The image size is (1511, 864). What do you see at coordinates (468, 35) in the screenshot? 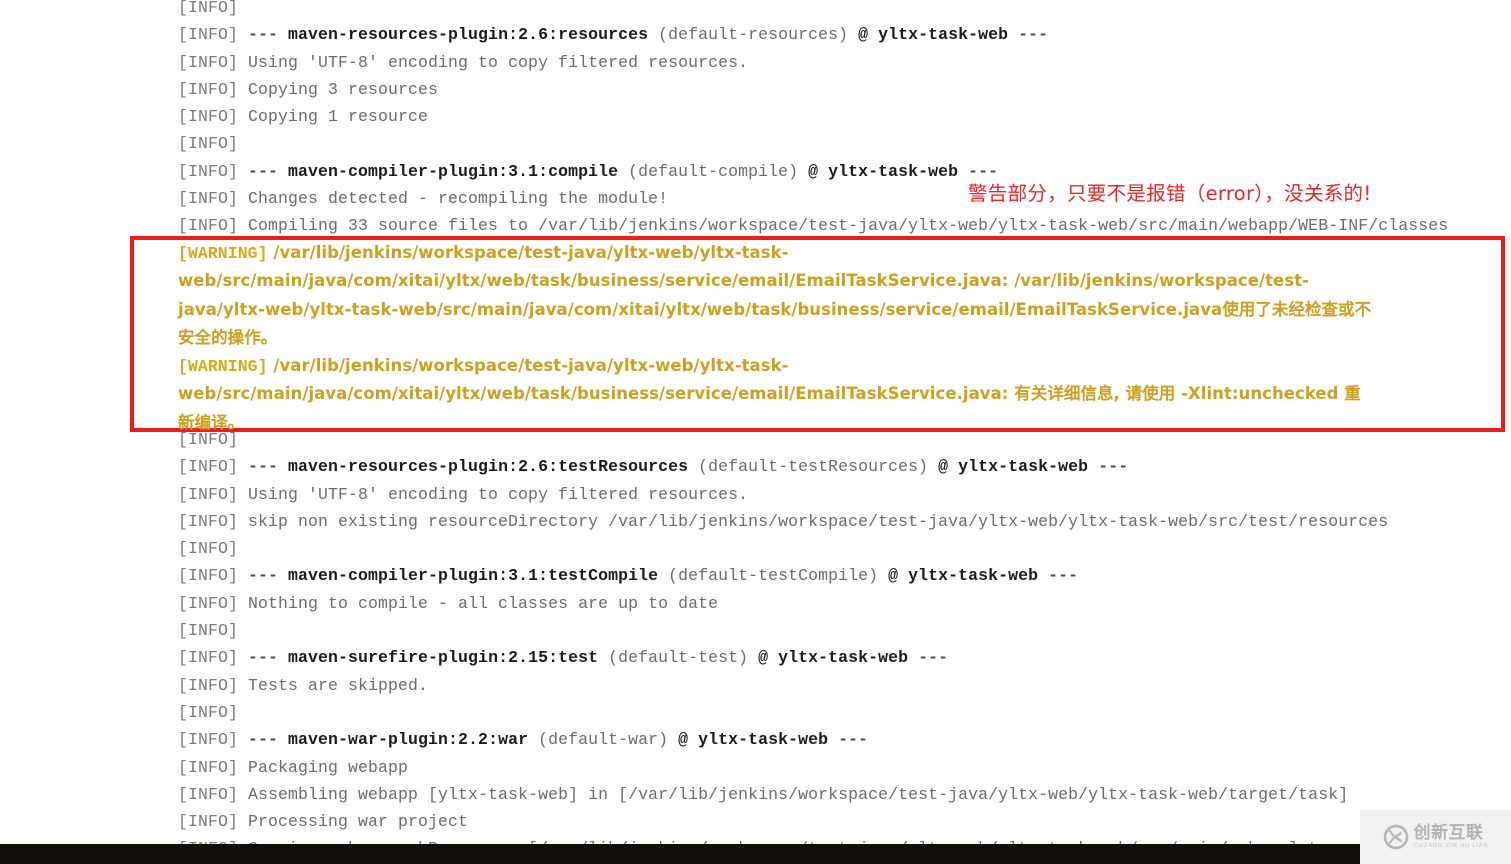
I see `maven-goal: maven-resources-plugin:2.6:resources` at bounding box center [468, 35].